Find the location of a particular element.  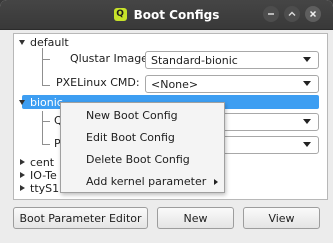

menu-item-label: Delete Boot Config is located at coordinates (138, 159).